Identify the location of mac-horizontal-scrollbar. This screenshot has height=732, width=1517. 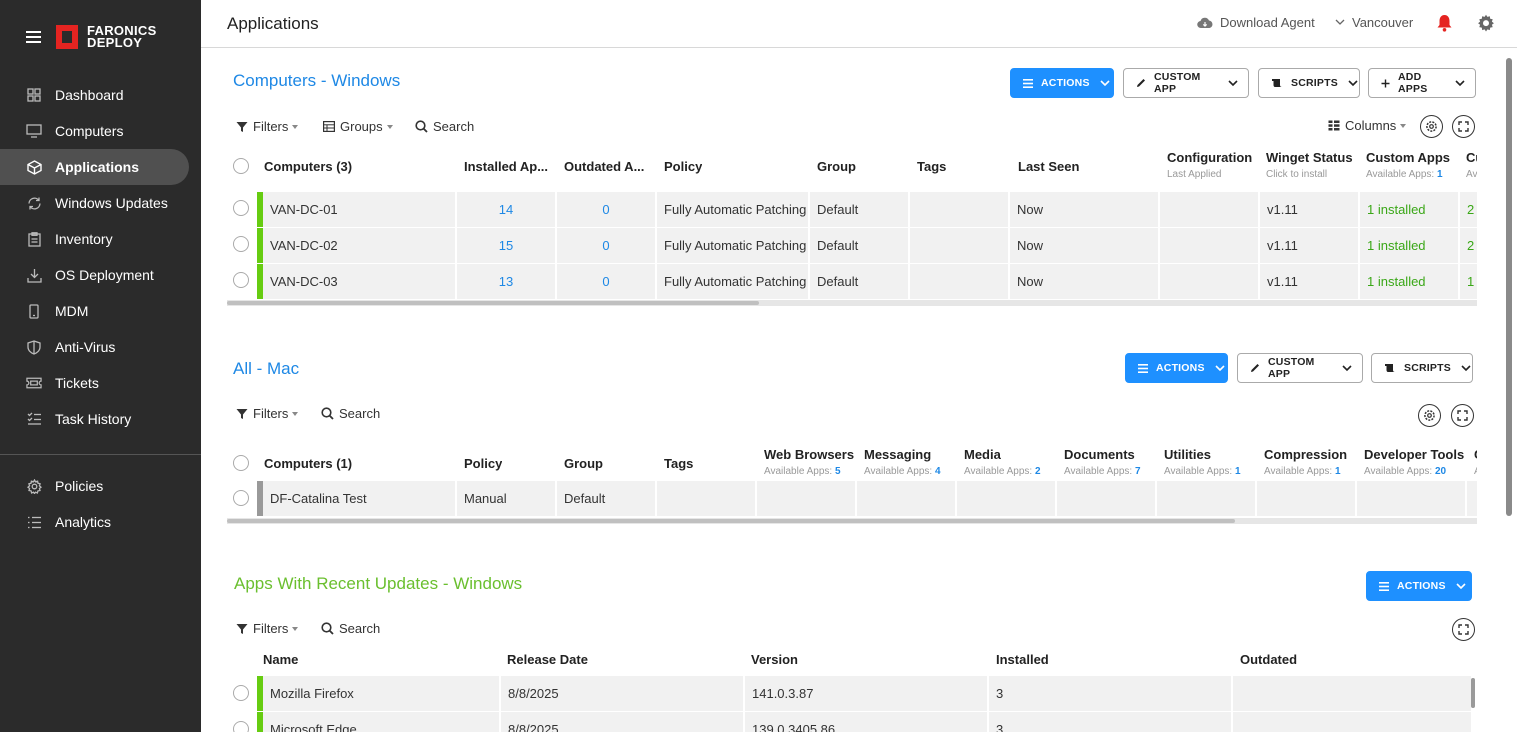
(852, 521).